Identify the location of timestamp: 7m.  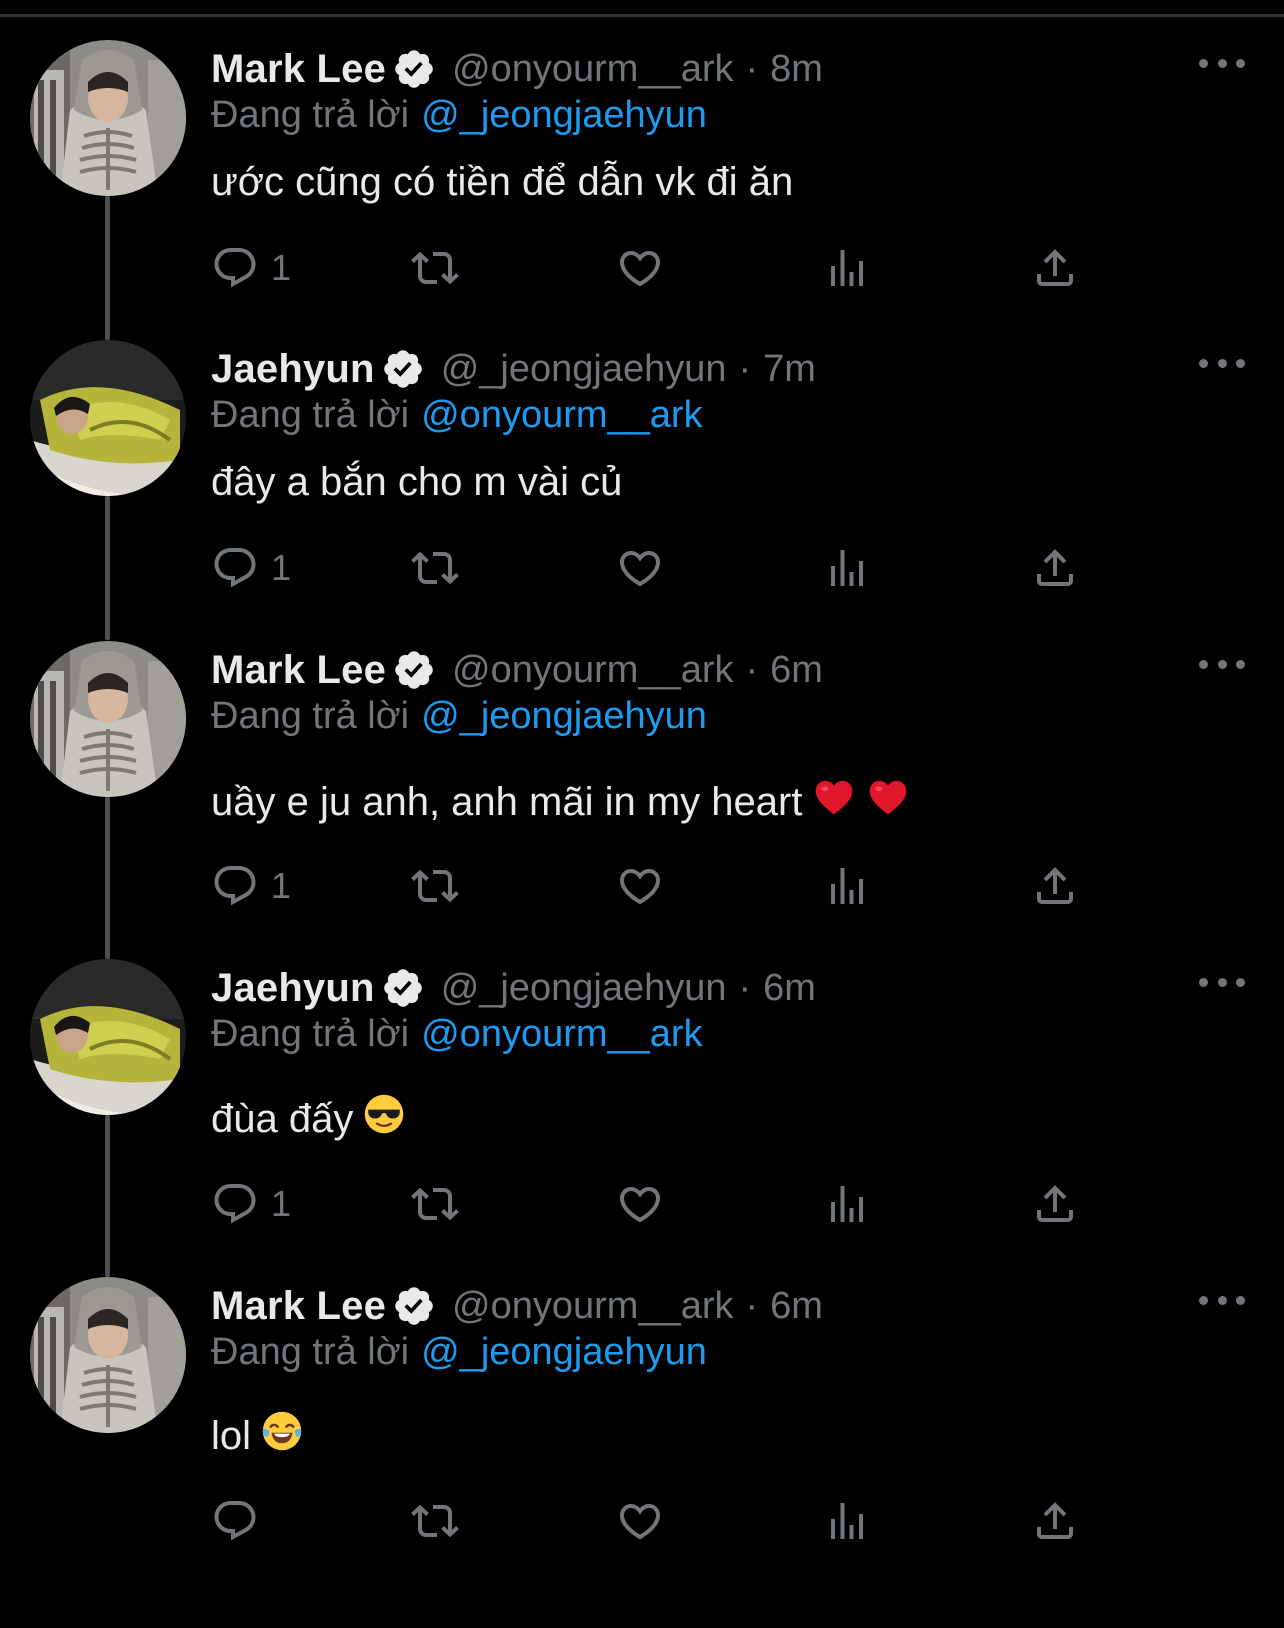
(789, 369).